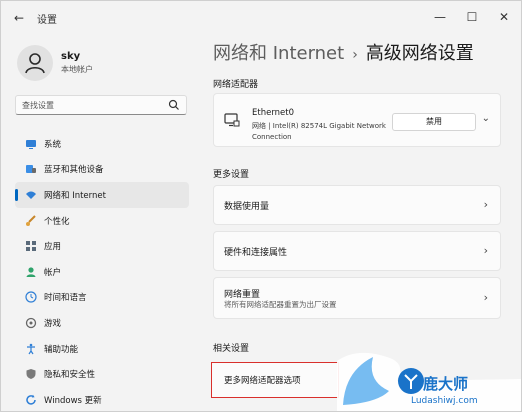 The image size is (522, 412). I want to click on ethernet-monitor-icon, so click(232, 120).